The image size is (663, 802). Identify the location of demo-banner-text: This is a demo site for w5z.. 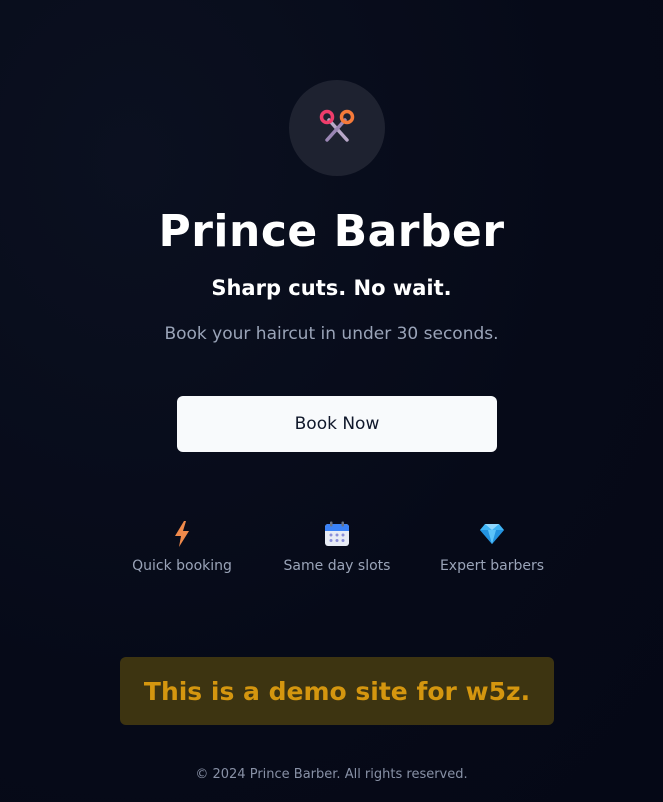
(337, 691).